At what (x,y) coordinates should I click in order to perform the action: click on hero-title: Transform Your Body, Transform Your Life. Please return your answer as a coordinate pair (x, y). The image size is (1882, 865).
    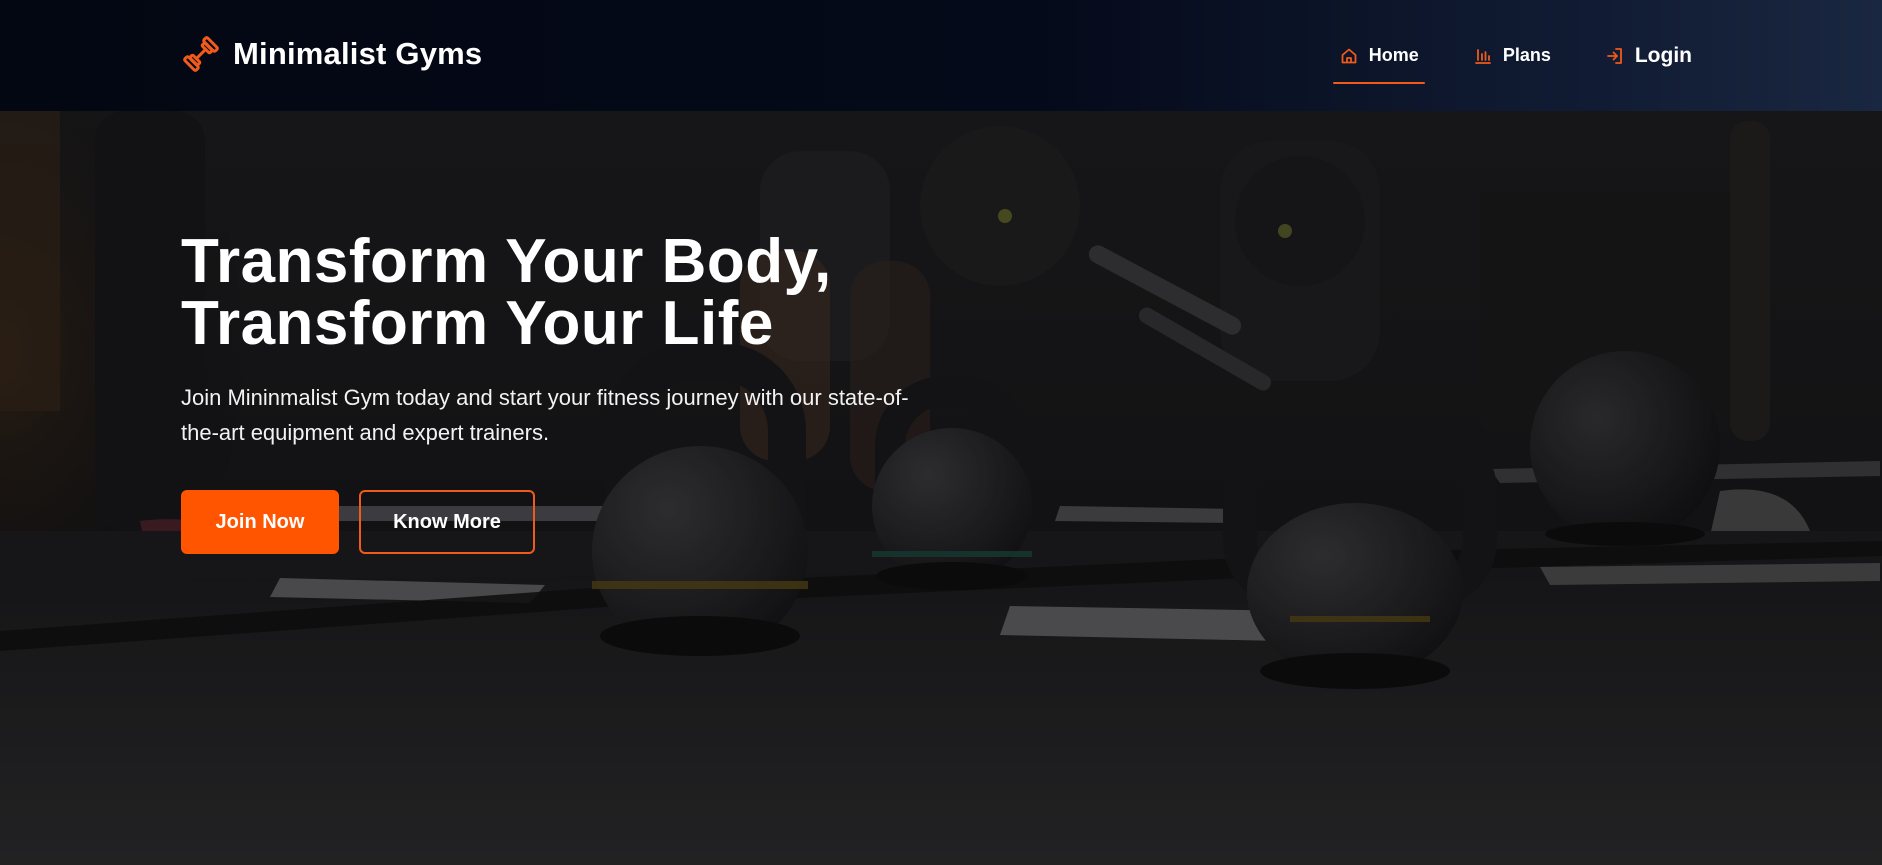
    Looking at the image, I should click on (631, 293).